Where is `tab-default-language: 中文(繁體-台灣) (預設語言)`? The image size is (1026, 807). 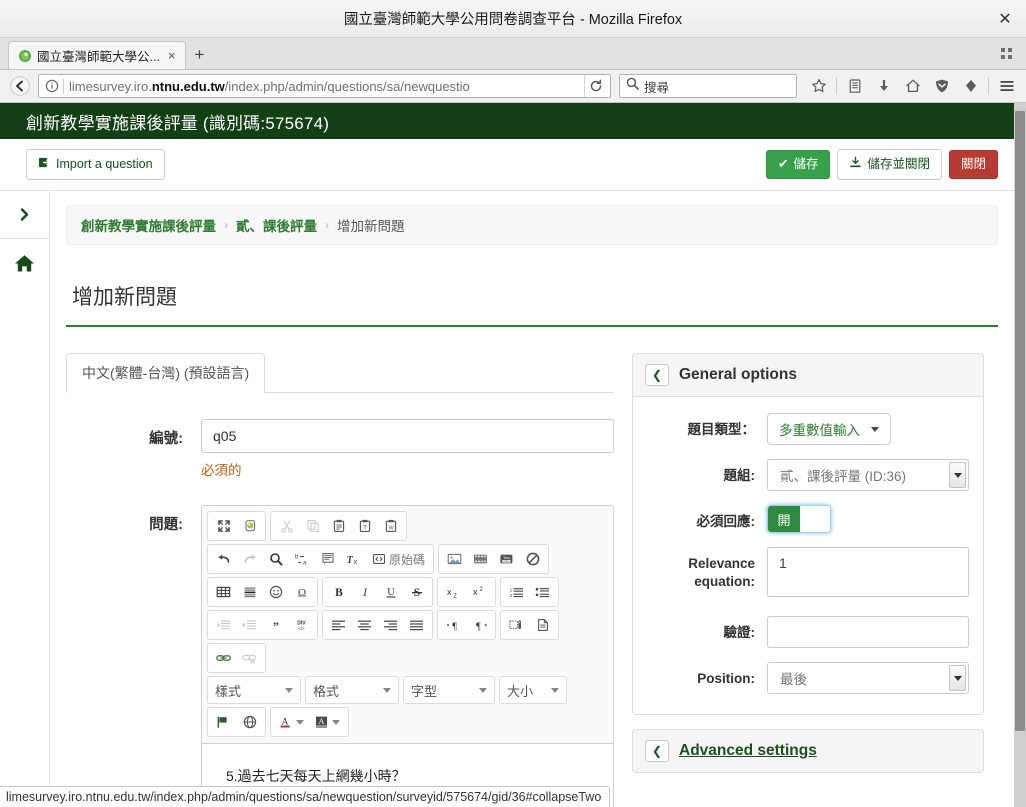 tab-default-language: 中文(繁體-台灣) (預設語言) is located at coordinates (166, 373).